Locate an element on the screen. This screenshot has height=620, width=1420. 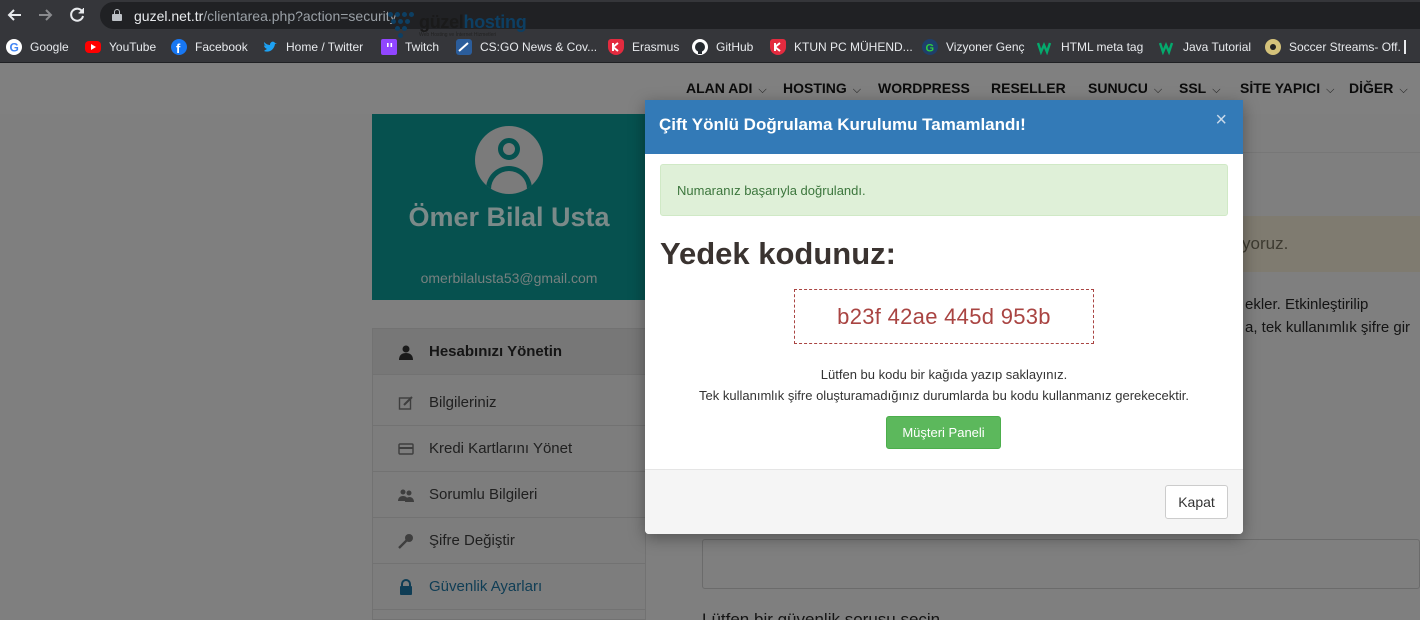
svg-text: f is located at coordinates (178, 48).